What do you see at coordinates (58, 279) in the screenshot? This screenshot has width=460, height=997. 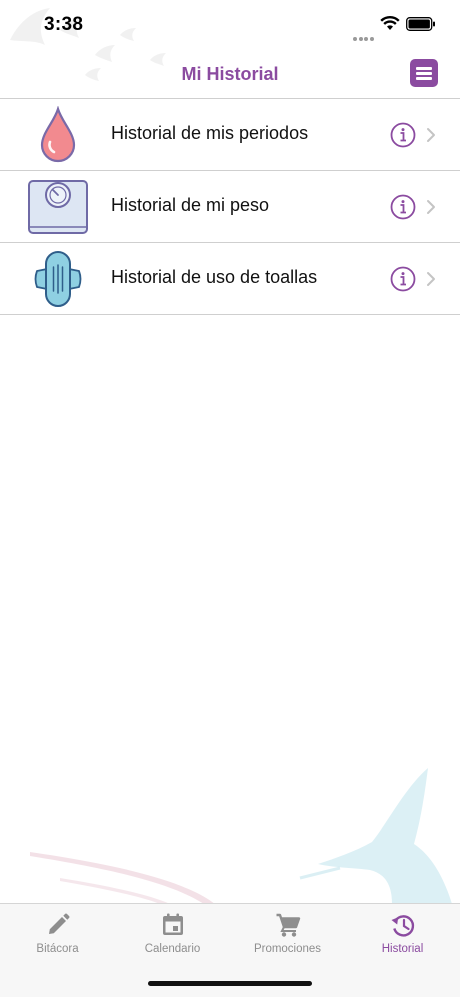 I see `sanitary-pad-icon` at bounding box center [58, 279].